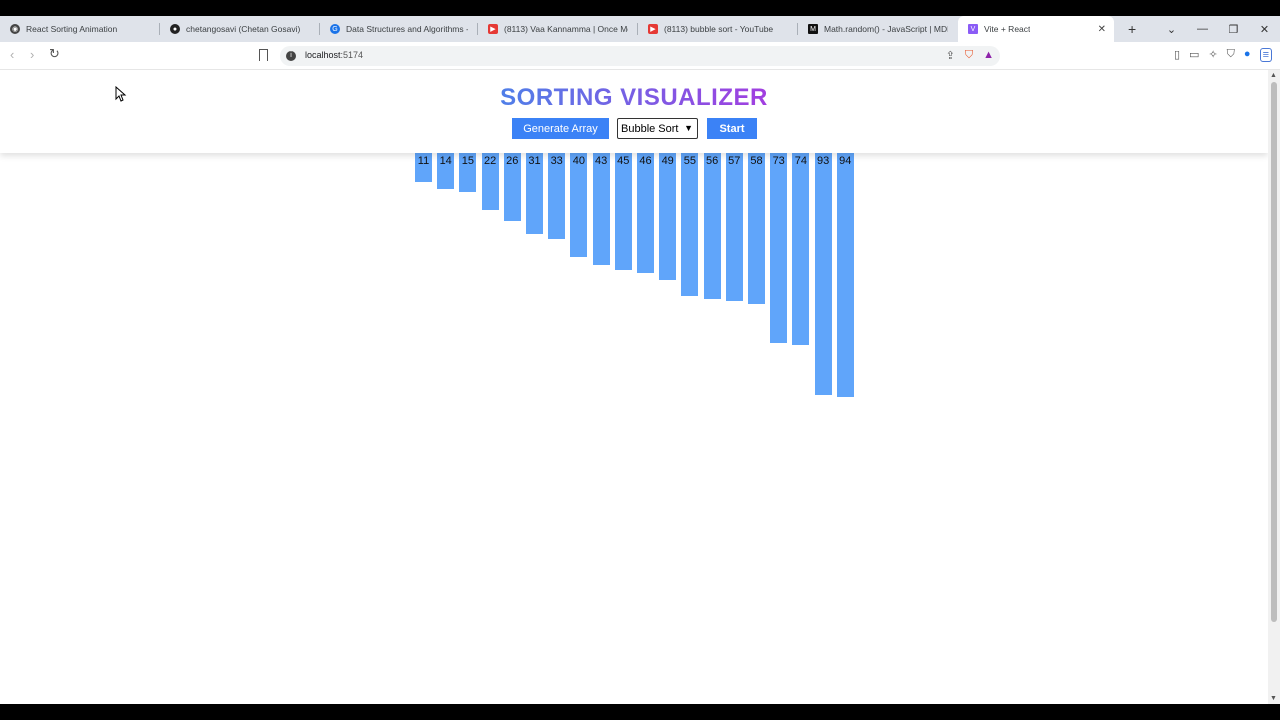 The image size is (1280, 720). I want to click on array-bar-value: 94, so click(845, 161).